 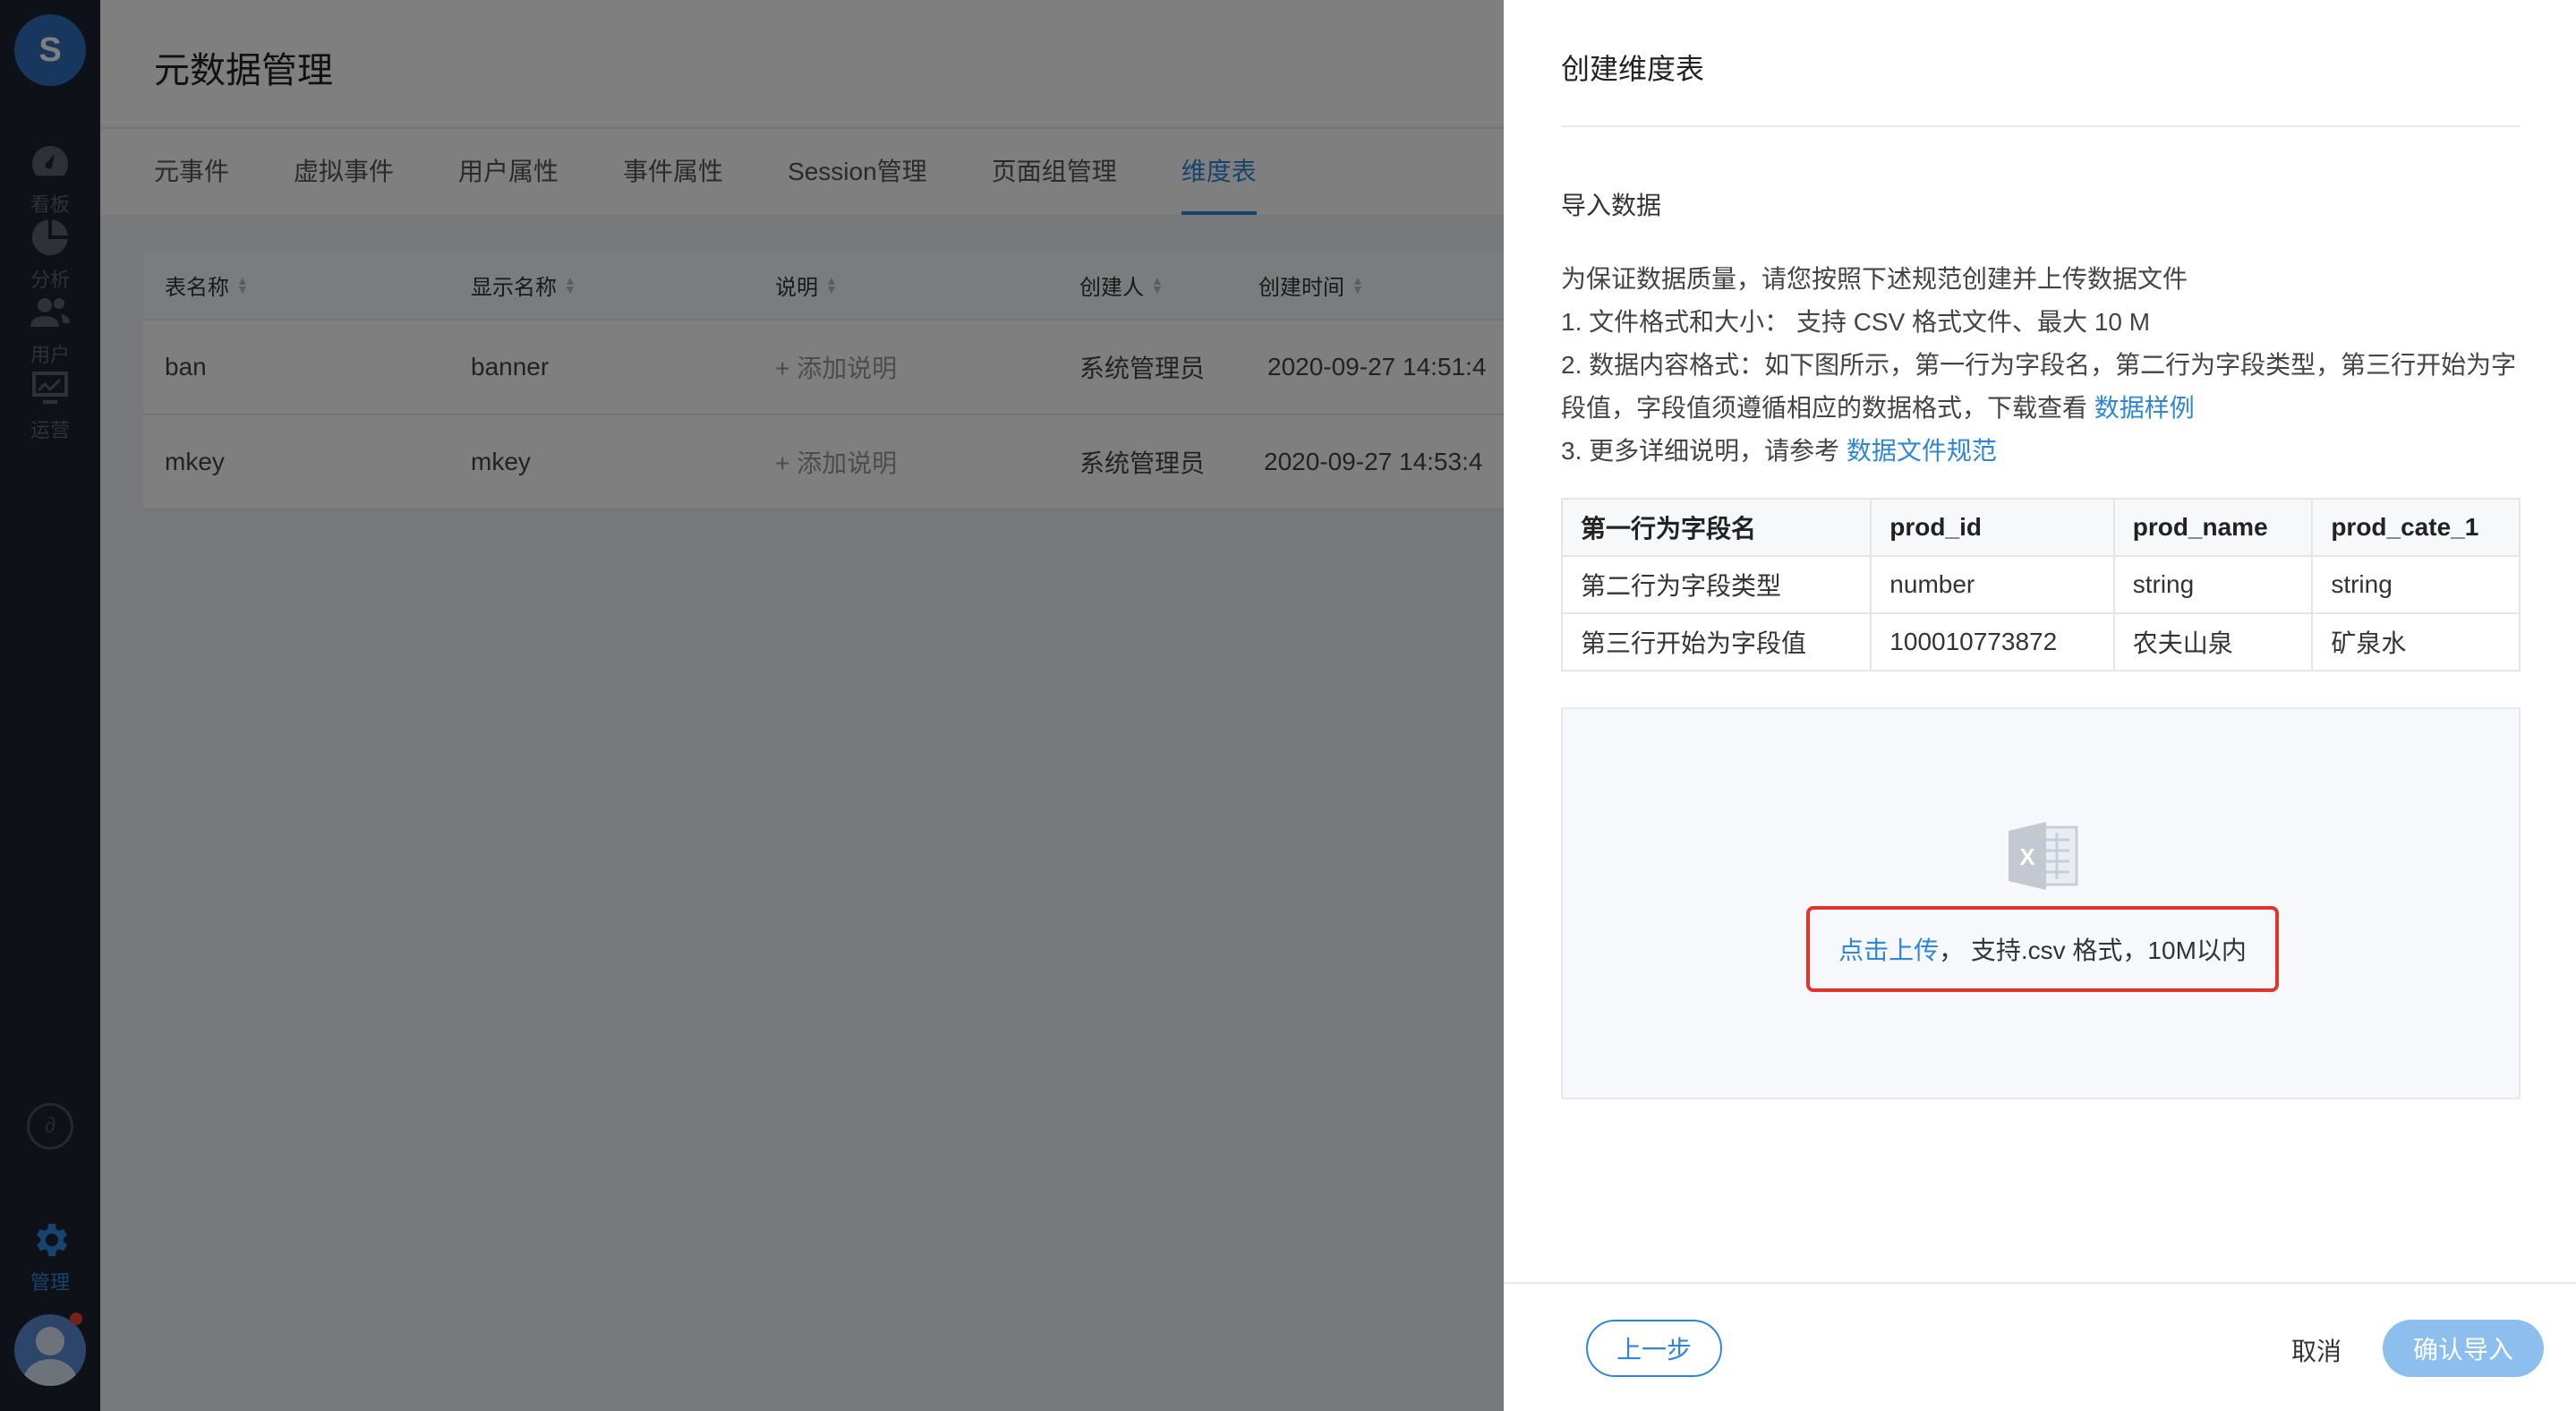 I want to click on section-title: 导入数据, so click(x=1611, y=205).